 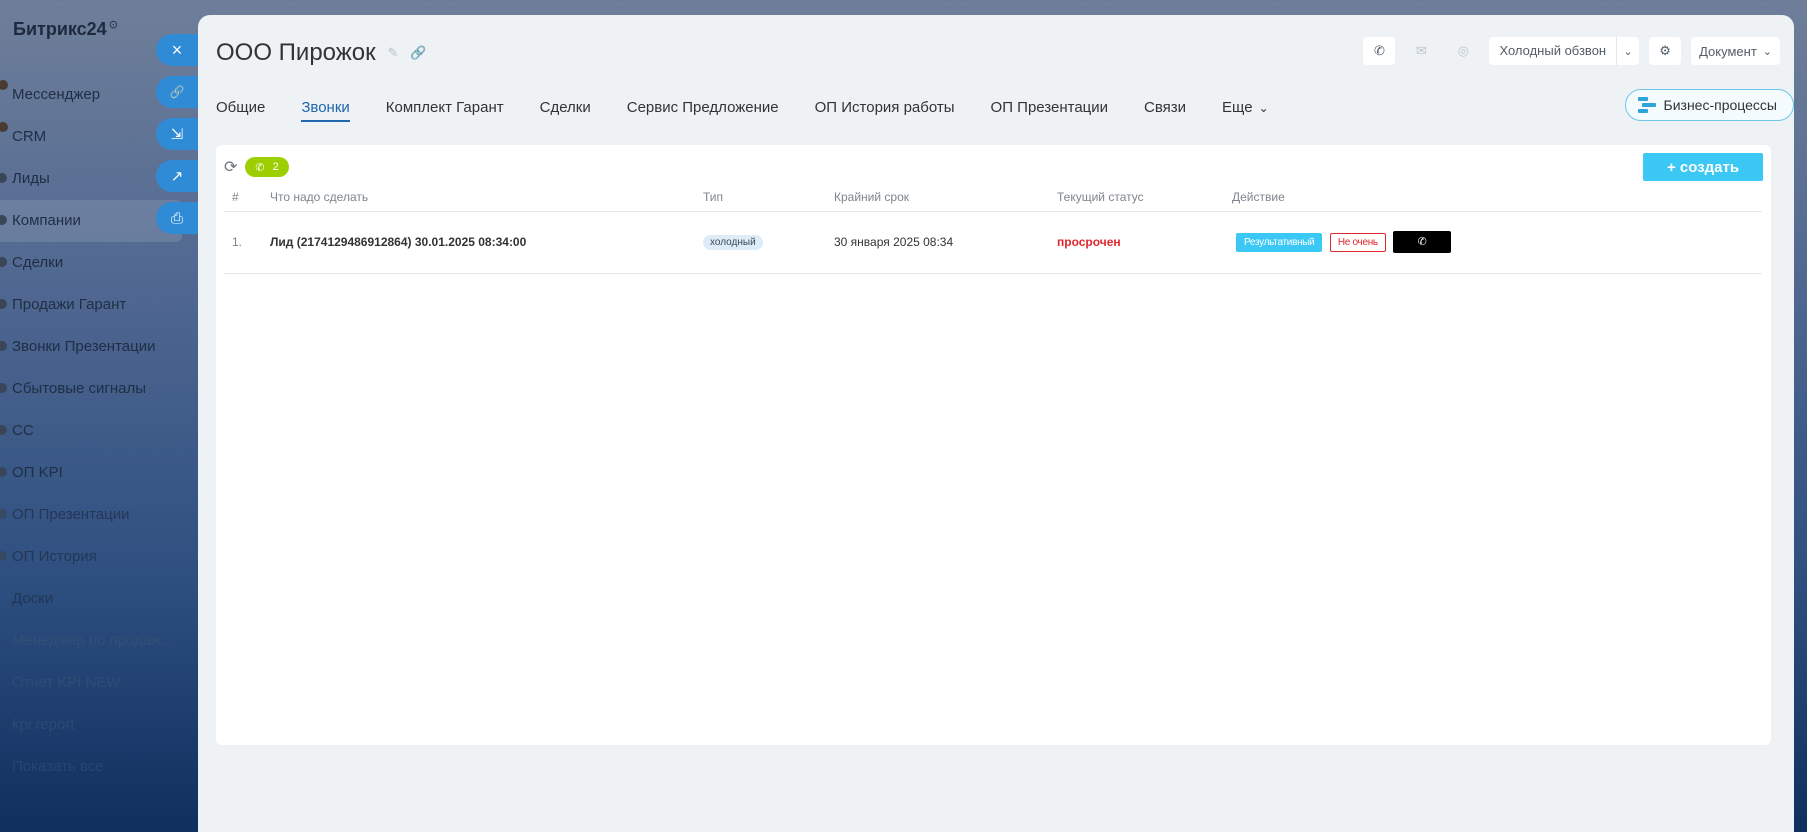 I want to click on close-slider-button: ×, so click(x=177, y=50).